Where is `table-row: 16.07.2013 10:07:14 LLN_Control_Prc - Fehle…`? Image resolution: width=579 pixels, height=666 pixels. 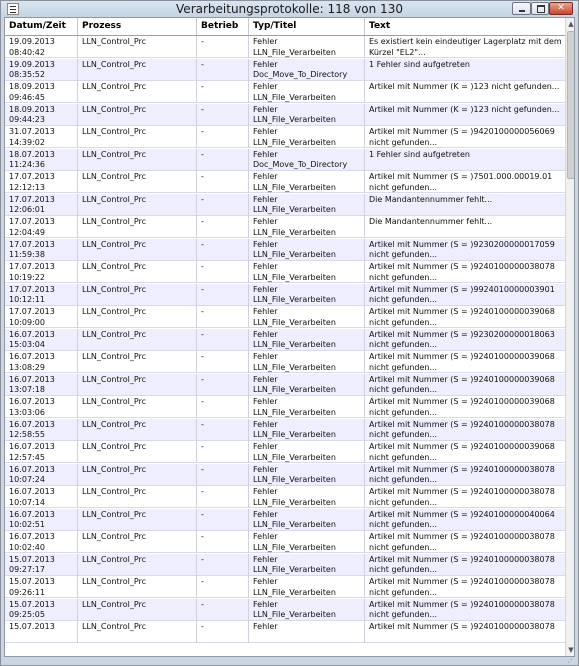 table-row: 16.07.2013 10:07:14 LLN_Control_Prc - Fehle… is located at coordinates (285, 497).